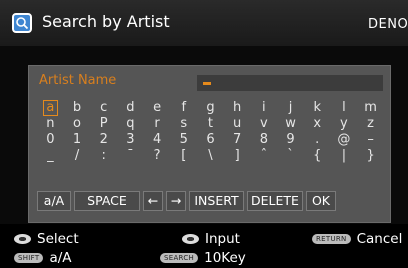 This screenshot has height=268, width=408. Describe the element at coordinates (183, 140) in the screenshot. I see `key-button: 5` at that location.